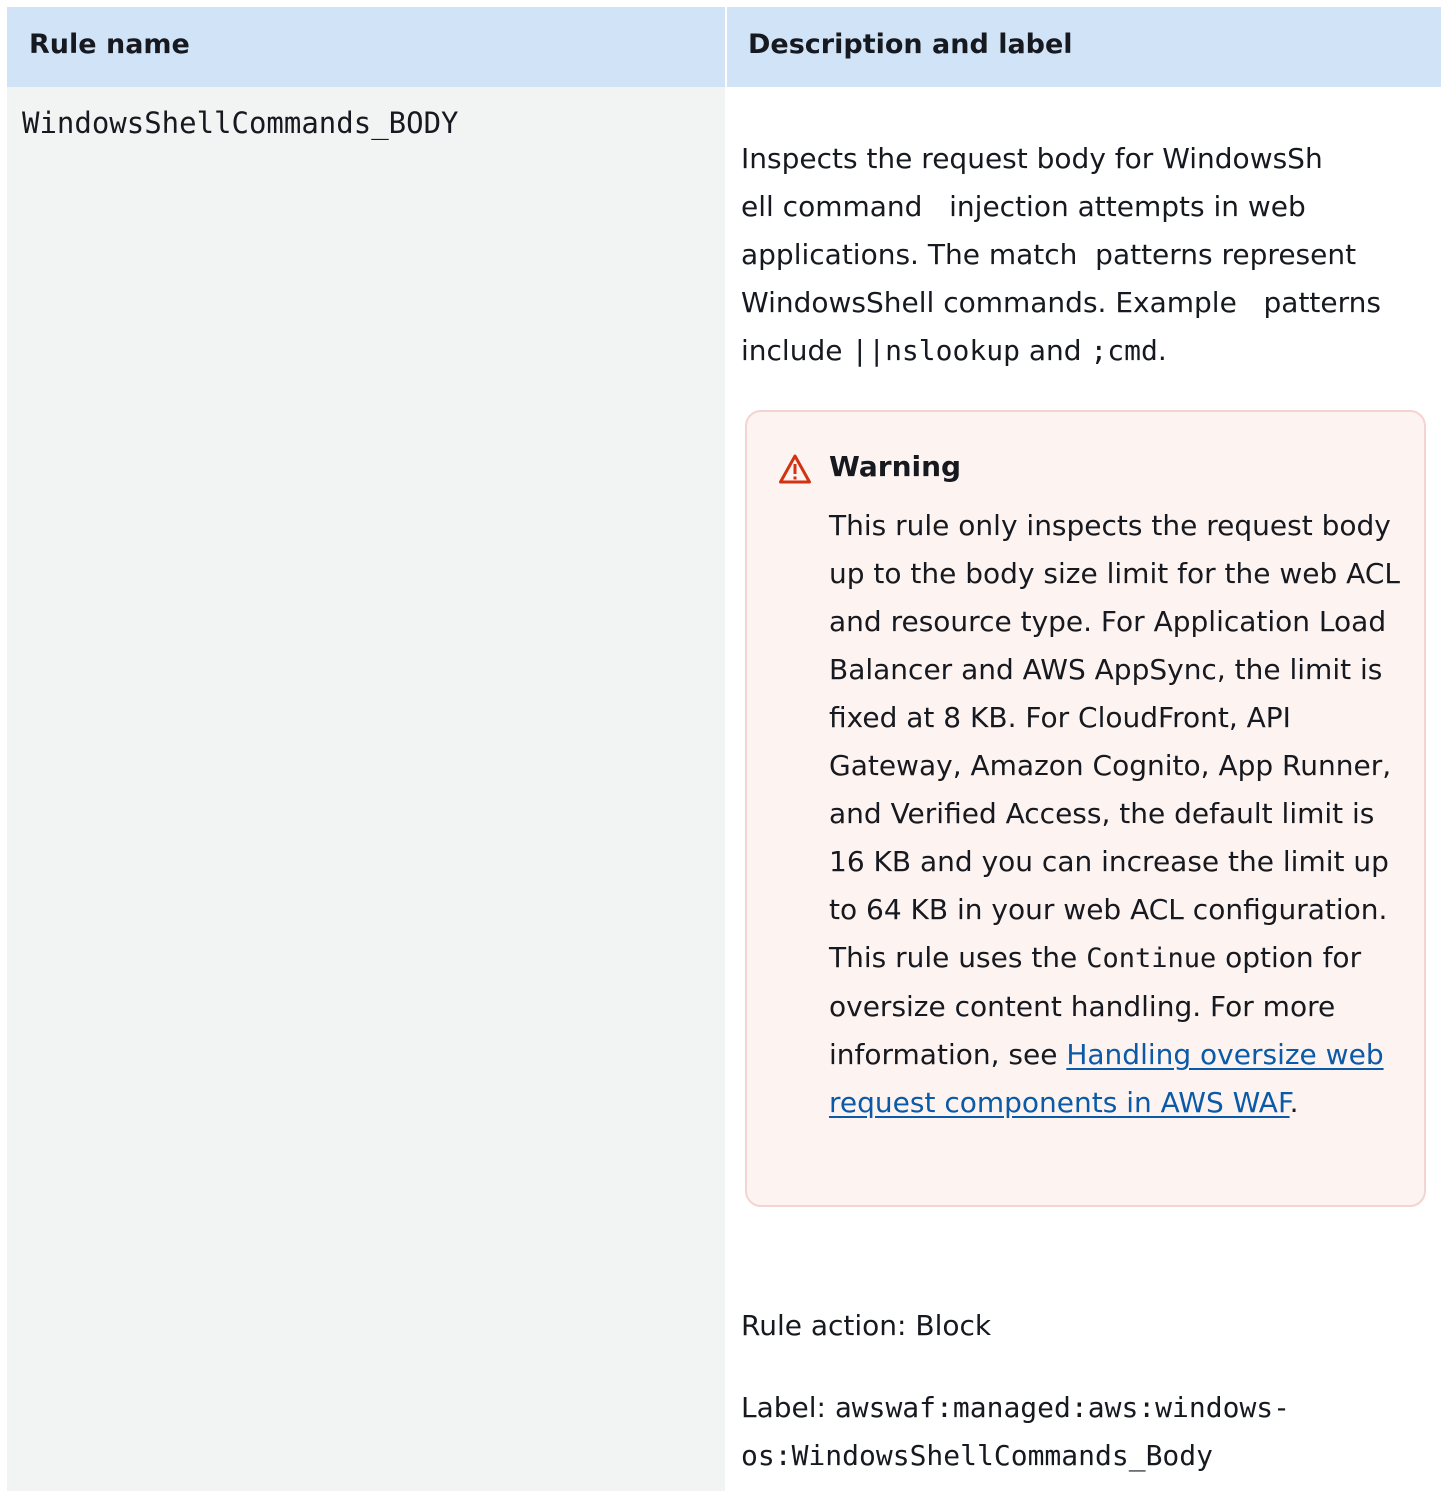 The image size is (1448, 1491). I want to click on label-prefix: Label:, so click(788, 1407).